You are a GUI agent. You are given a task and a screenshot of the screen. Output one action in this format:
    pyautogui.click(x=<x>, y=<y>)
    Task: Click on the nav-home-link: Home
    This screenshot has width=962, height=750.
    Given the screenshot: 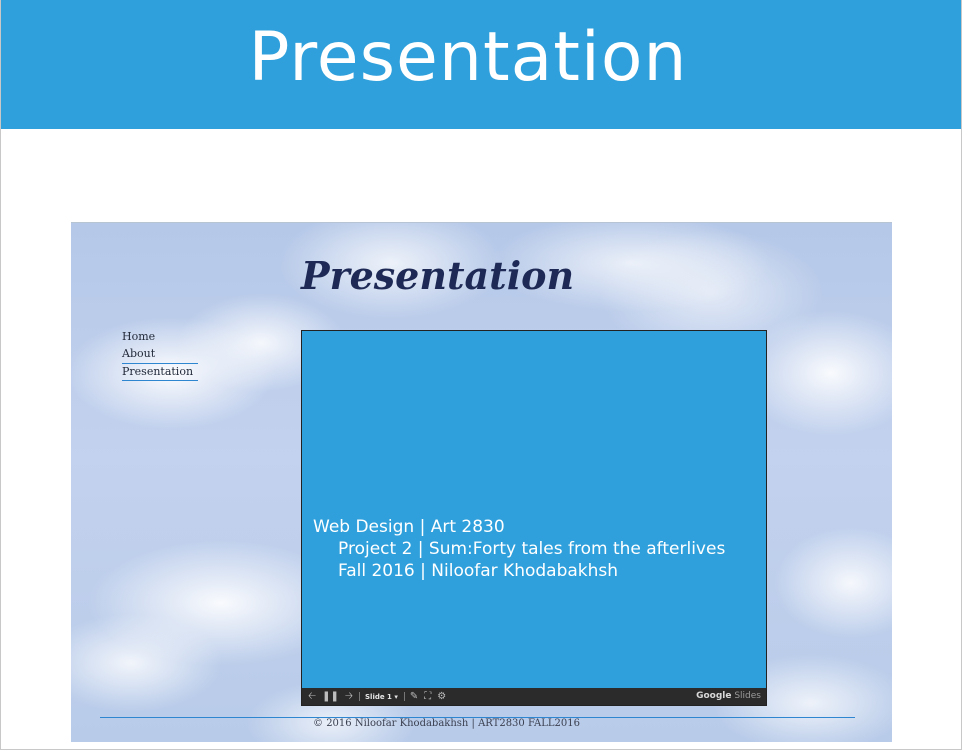 What is the action you would take?
    pyautogui.click(x=160, y=337)
    